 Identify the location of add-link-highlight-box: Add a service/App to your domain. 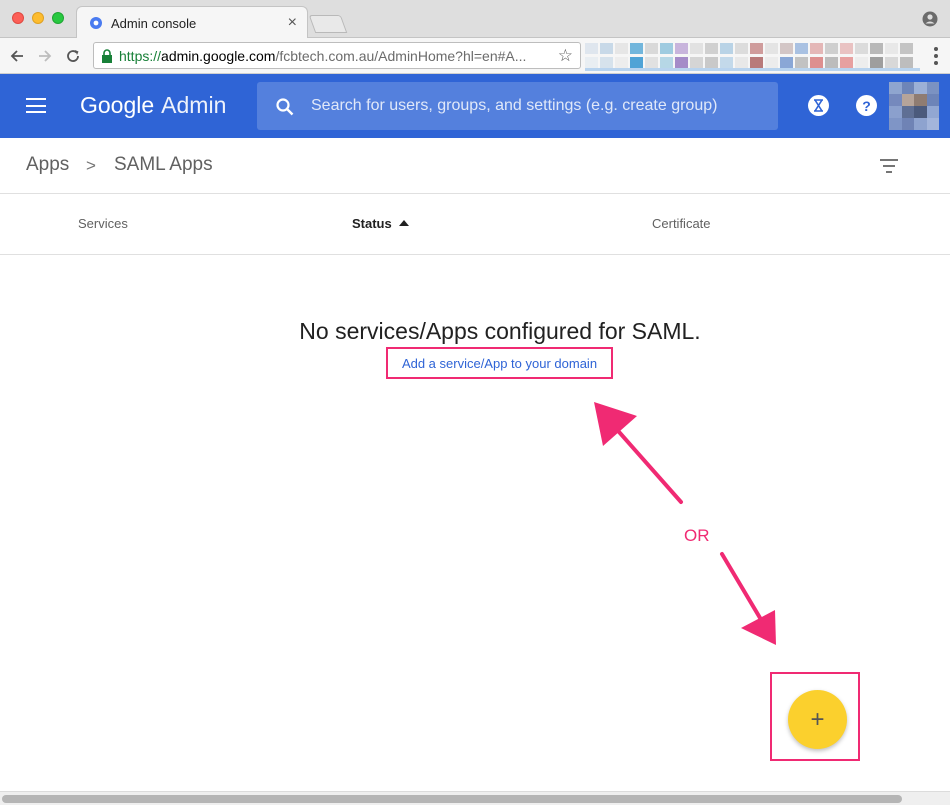
(499, 363).